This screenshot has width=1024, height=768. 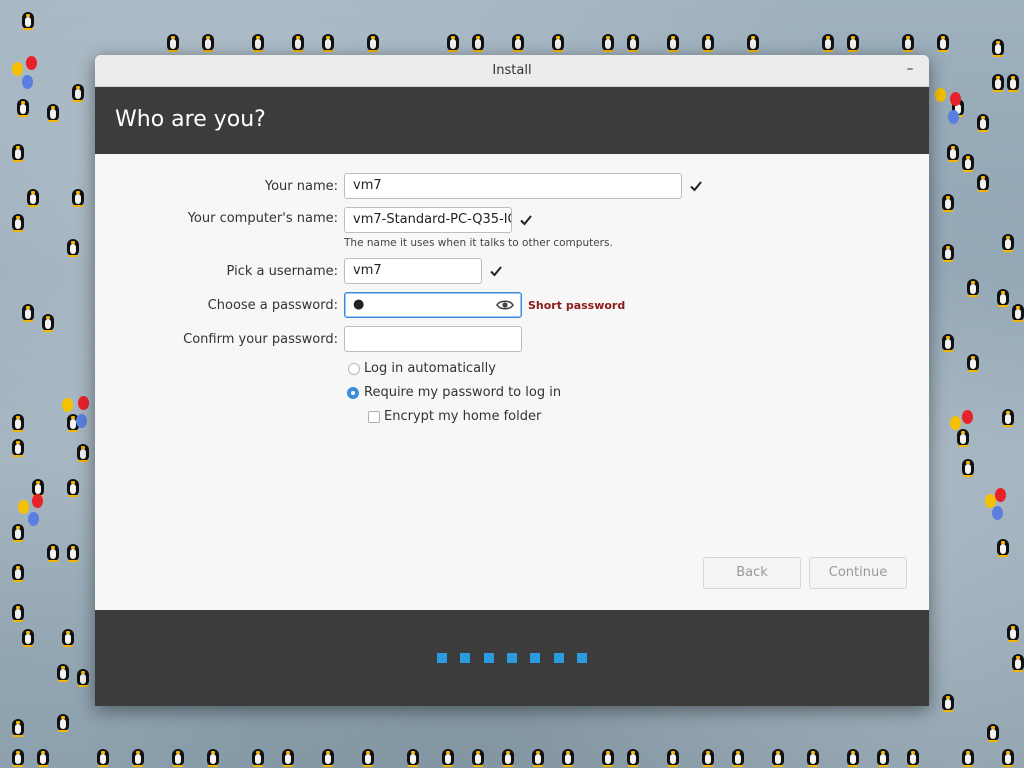 I want to click on encrypt-home-label: Encrypt my home folder, so click(x=462, y=416).